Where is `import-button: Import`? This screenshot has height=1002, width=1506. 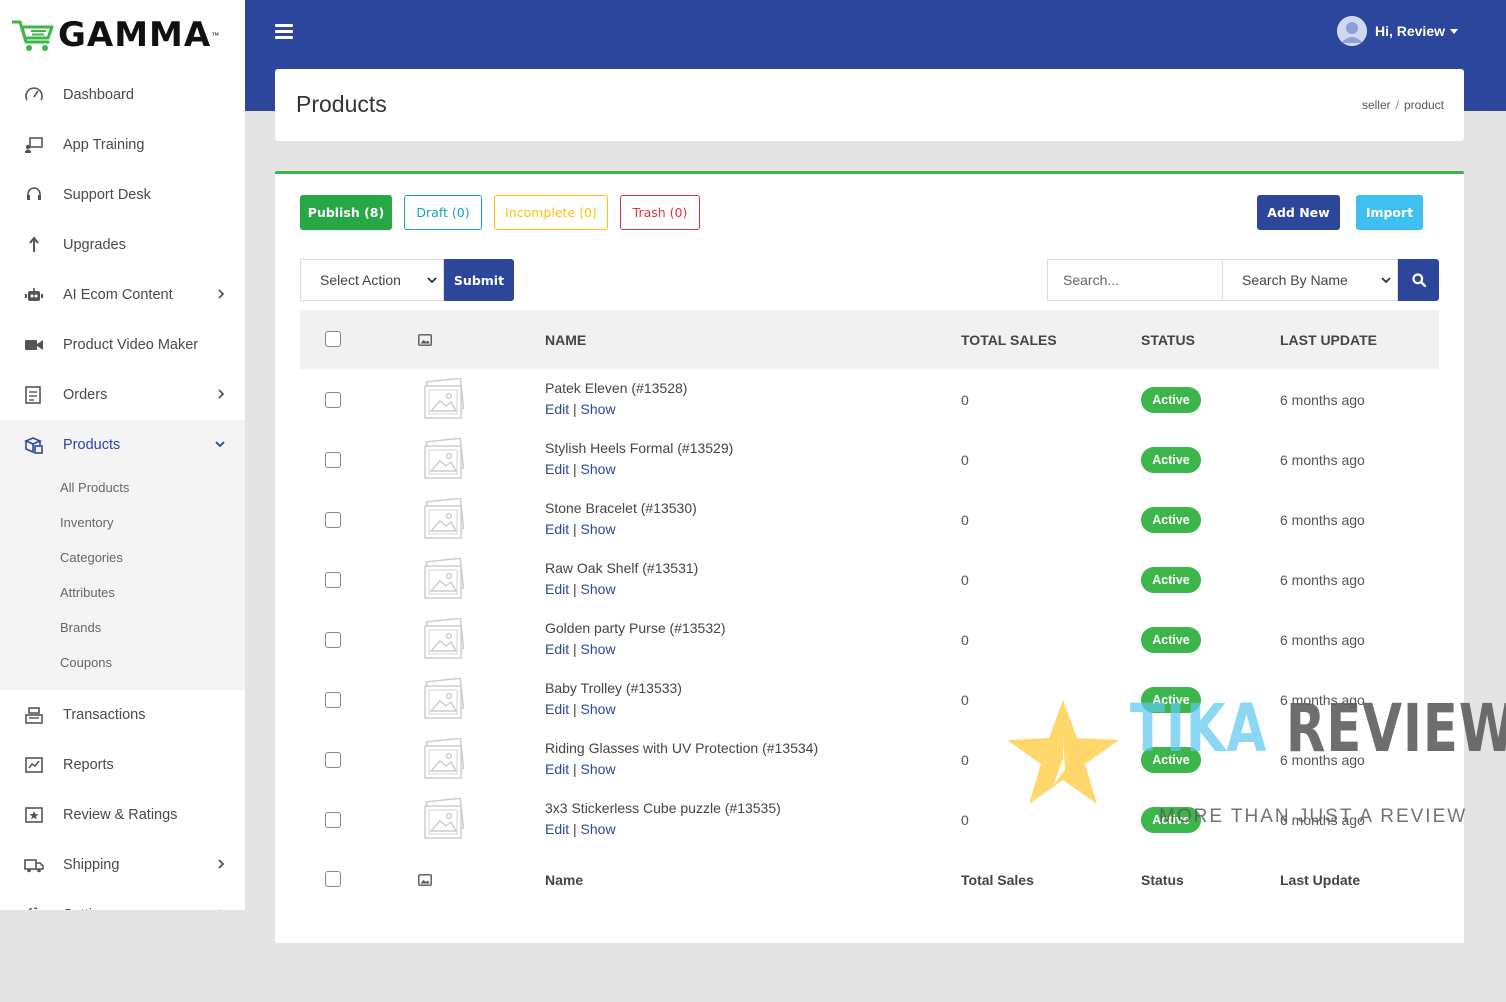
import-button: Import is located at coordinates (1389, 212).